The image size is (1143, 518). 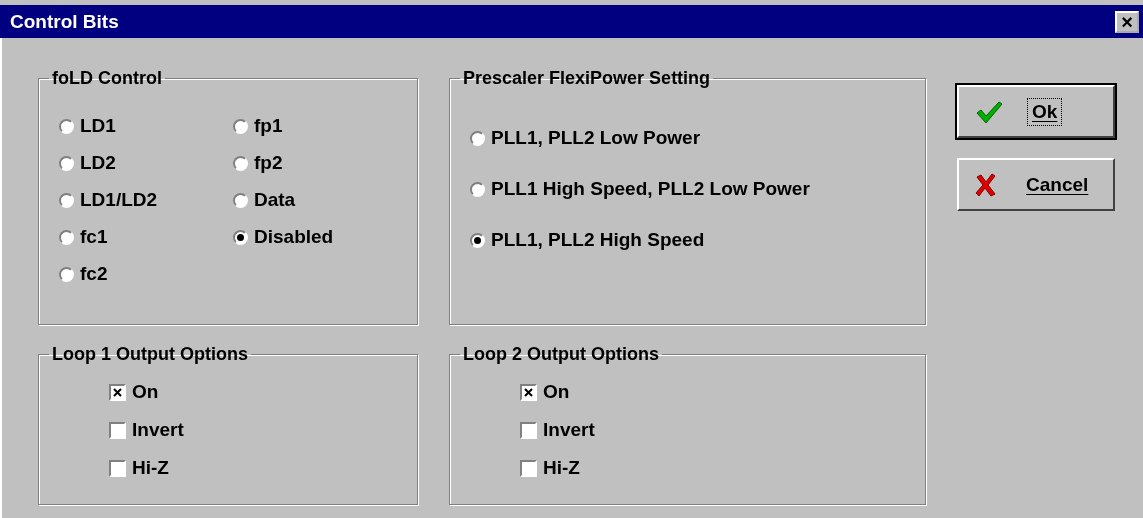 I want to click on group-title: Loop 2 Output Options, so click(x=561, y=354).